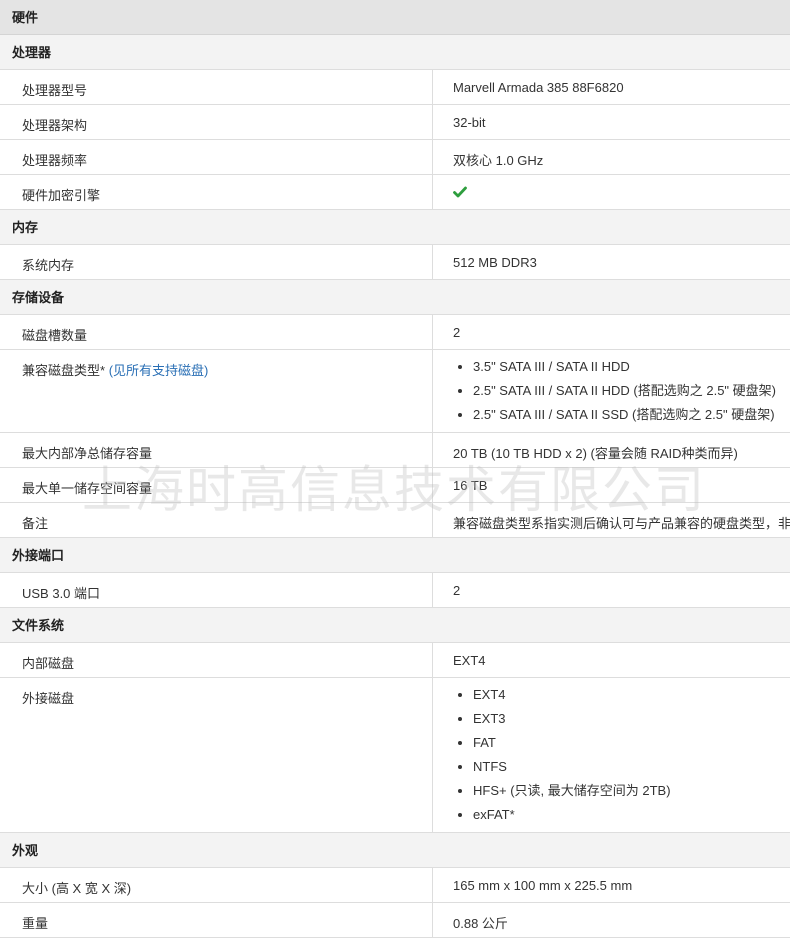  What do you see at coordinates (216, 920) in the screenshot?
I see `row-label: 重量` at bounding box center [216, 920].